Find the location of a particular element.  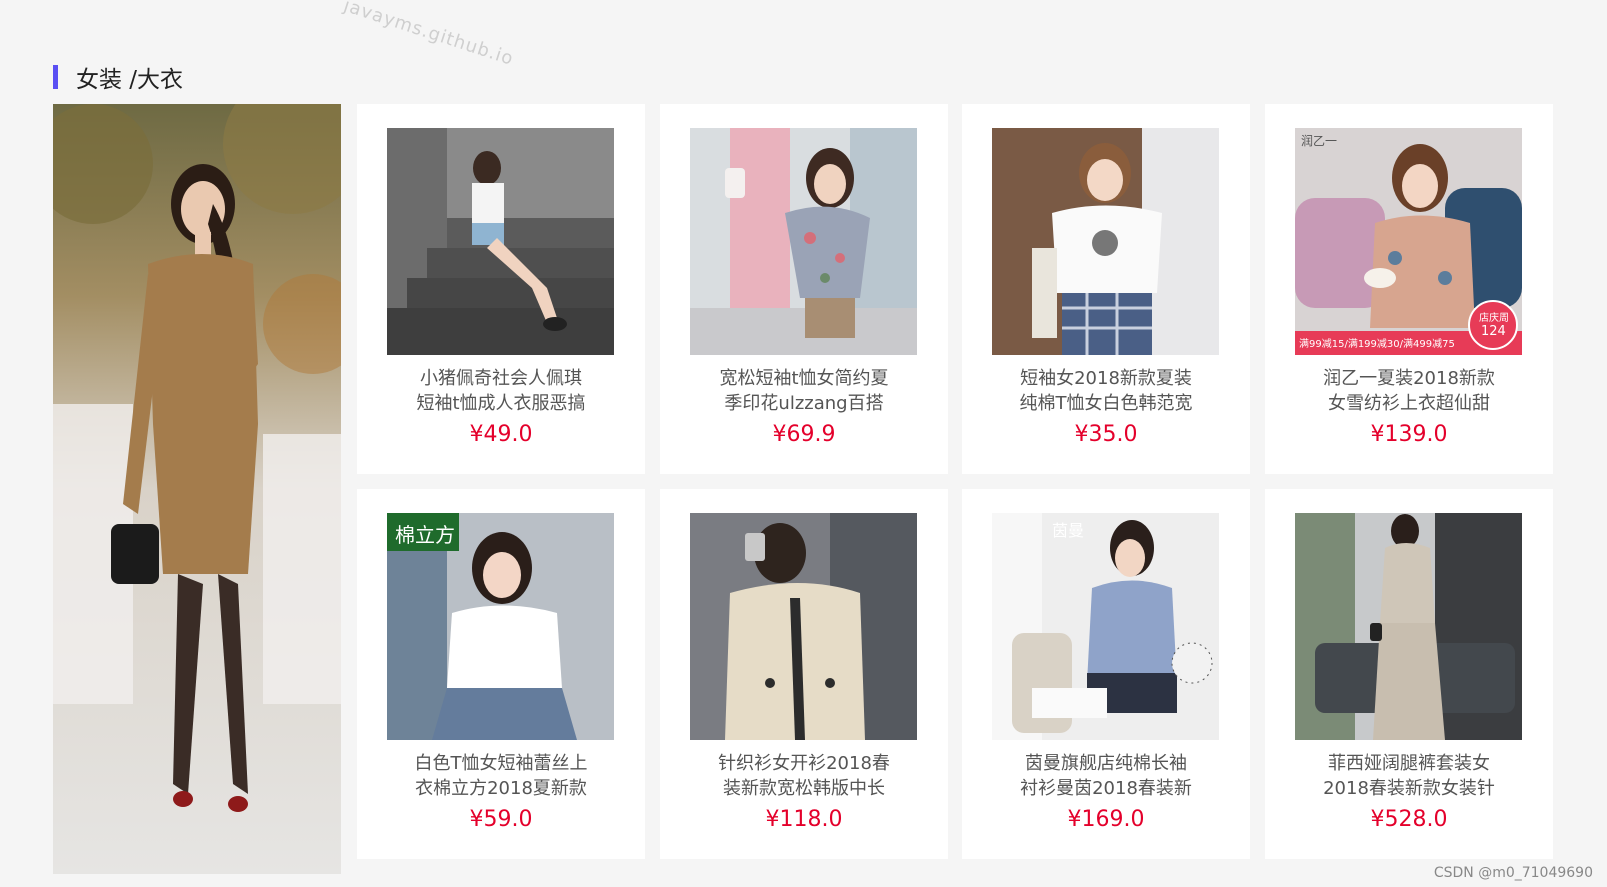

product-card: 茵曼 茵曼旗舰店纯棉长袖 衬衫曼茵2018春装新 ¥169.0 is located at coordinates (1106, 674).